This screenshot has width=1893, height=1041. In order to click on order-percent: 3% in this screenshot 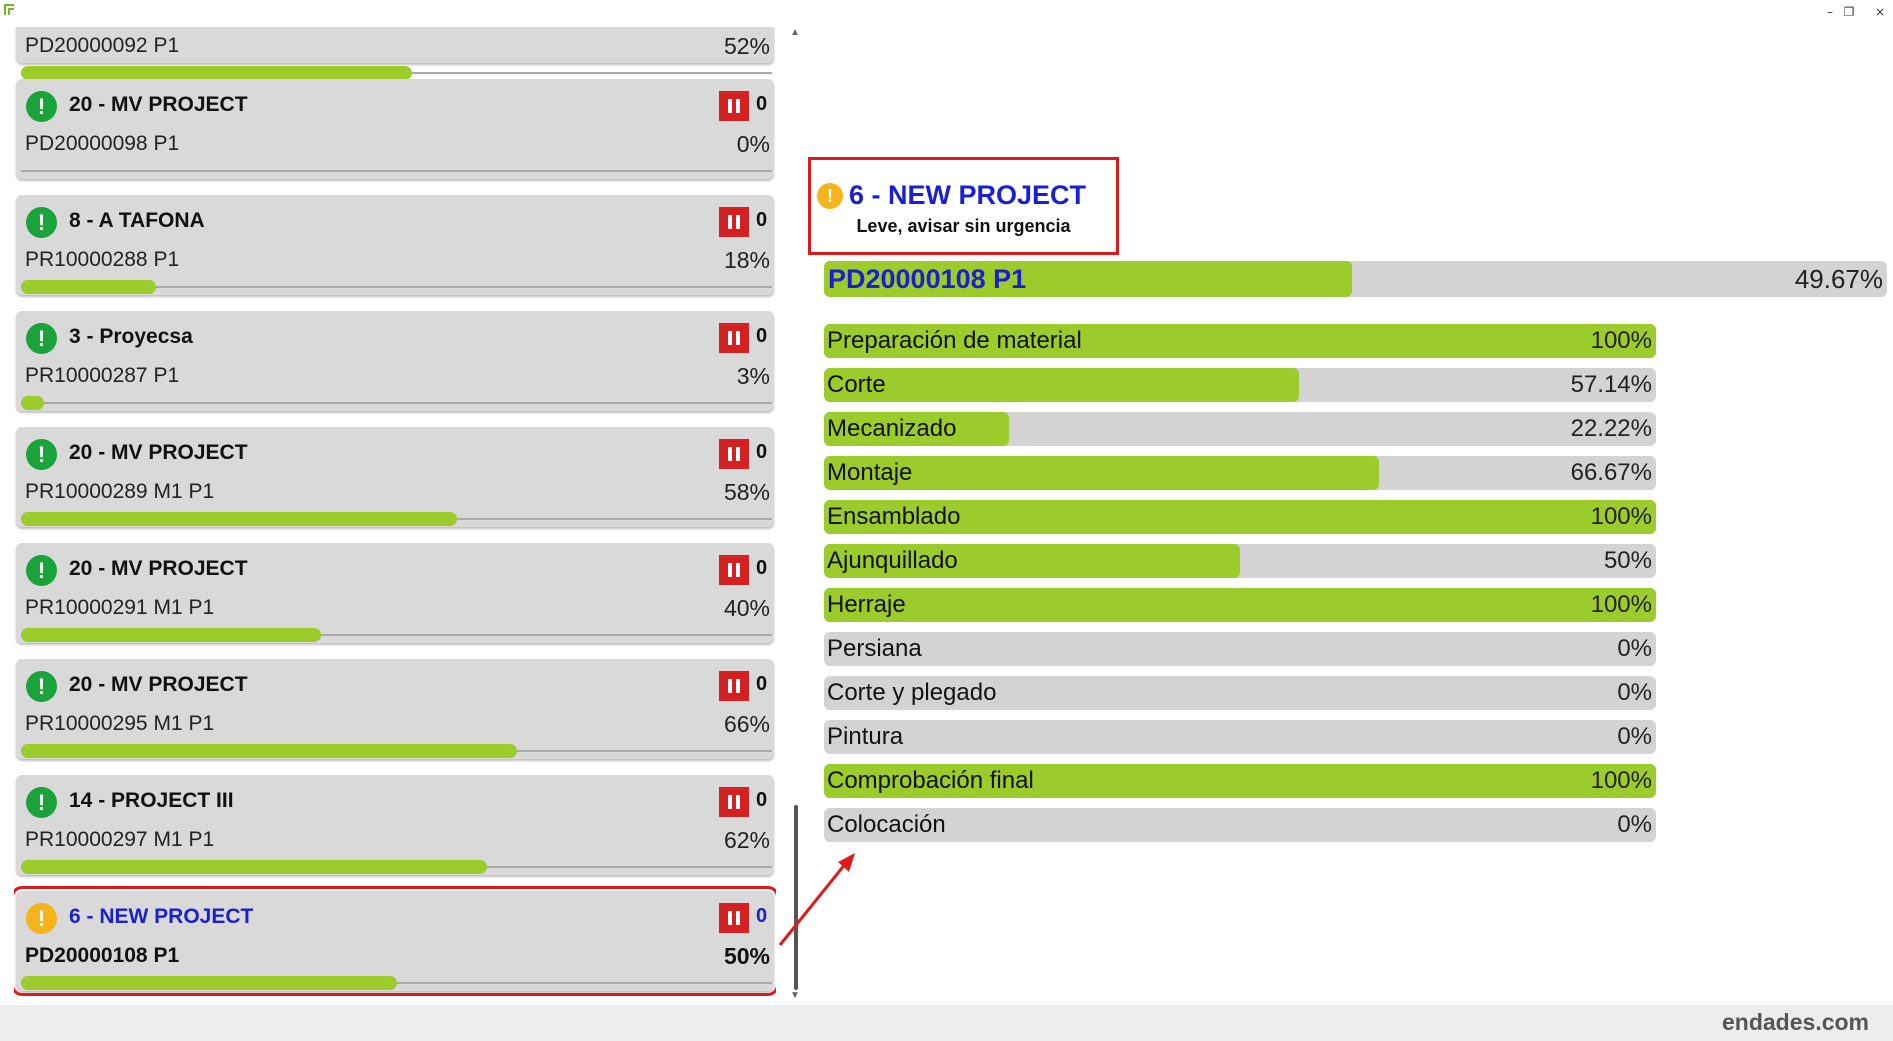, I will do `click(753, 376)`.